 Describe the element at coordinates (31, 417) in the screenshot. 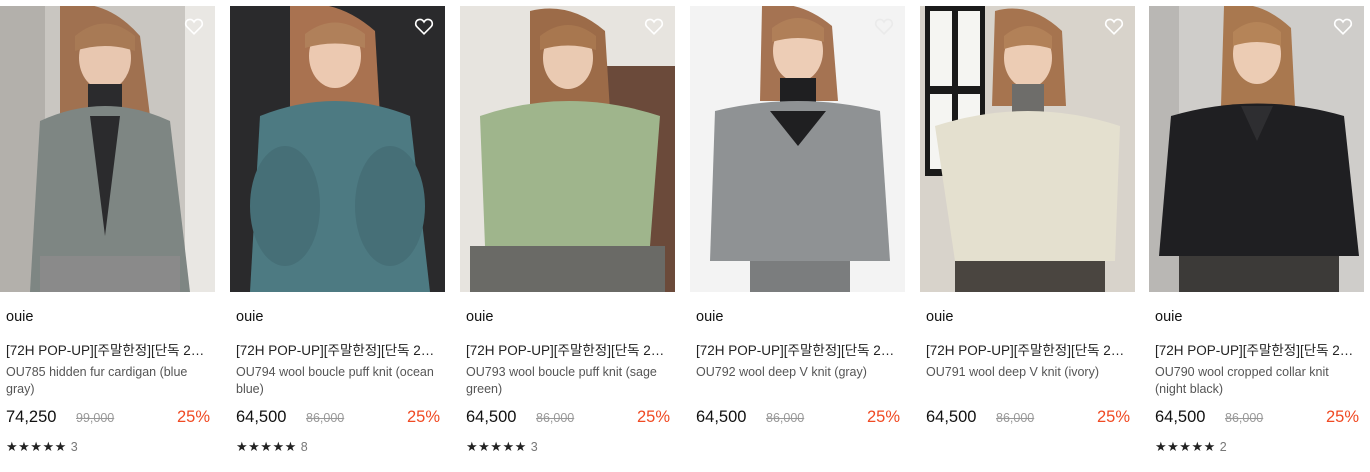

I see `sale-price: 74,250` at that location.